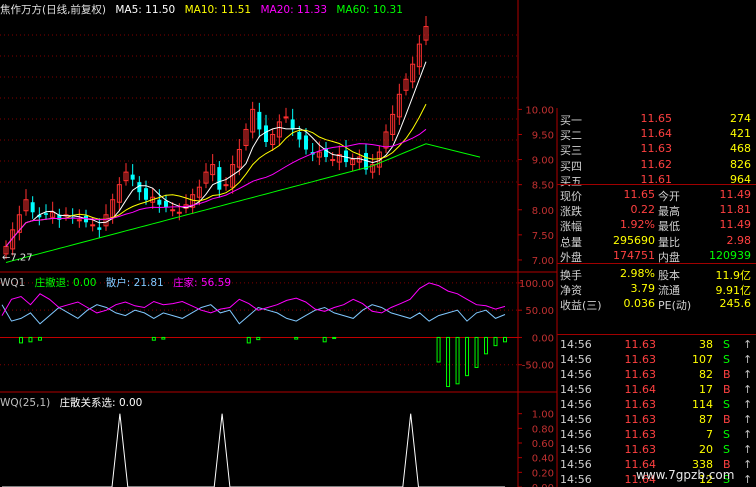 The height and width of the screenshot is (487, 756). Describe the element at coordinates (25, 403) in the screenshot. I see `wq2-name: WQ(25,1)` at that location.